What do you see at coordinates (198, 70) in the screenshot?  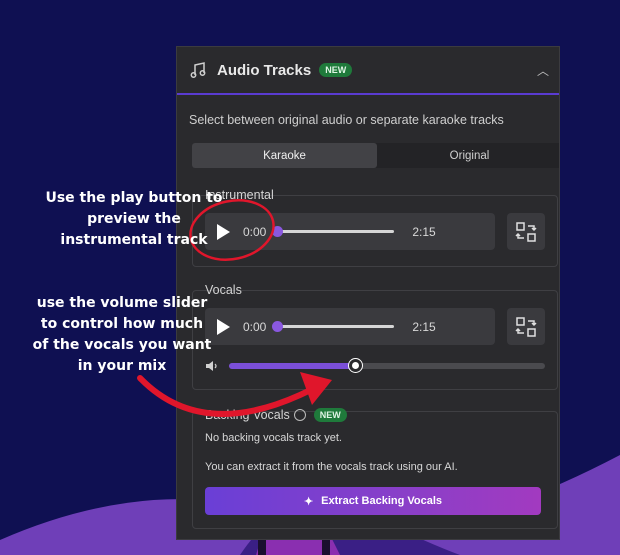 I see `music-note-icon` at bounding box center [198, 70].